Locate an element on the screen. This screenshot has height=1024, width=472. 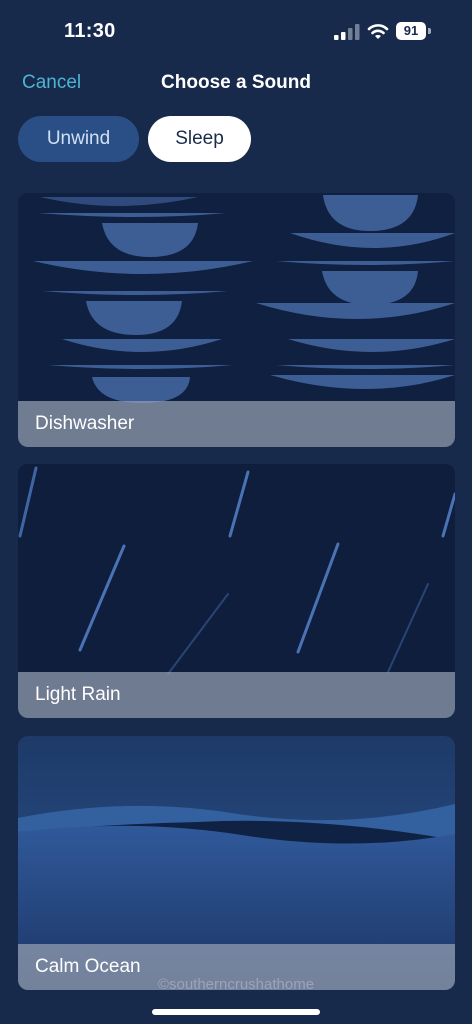
status-bar: 11:30 91 is located at coordinates (236, 31).